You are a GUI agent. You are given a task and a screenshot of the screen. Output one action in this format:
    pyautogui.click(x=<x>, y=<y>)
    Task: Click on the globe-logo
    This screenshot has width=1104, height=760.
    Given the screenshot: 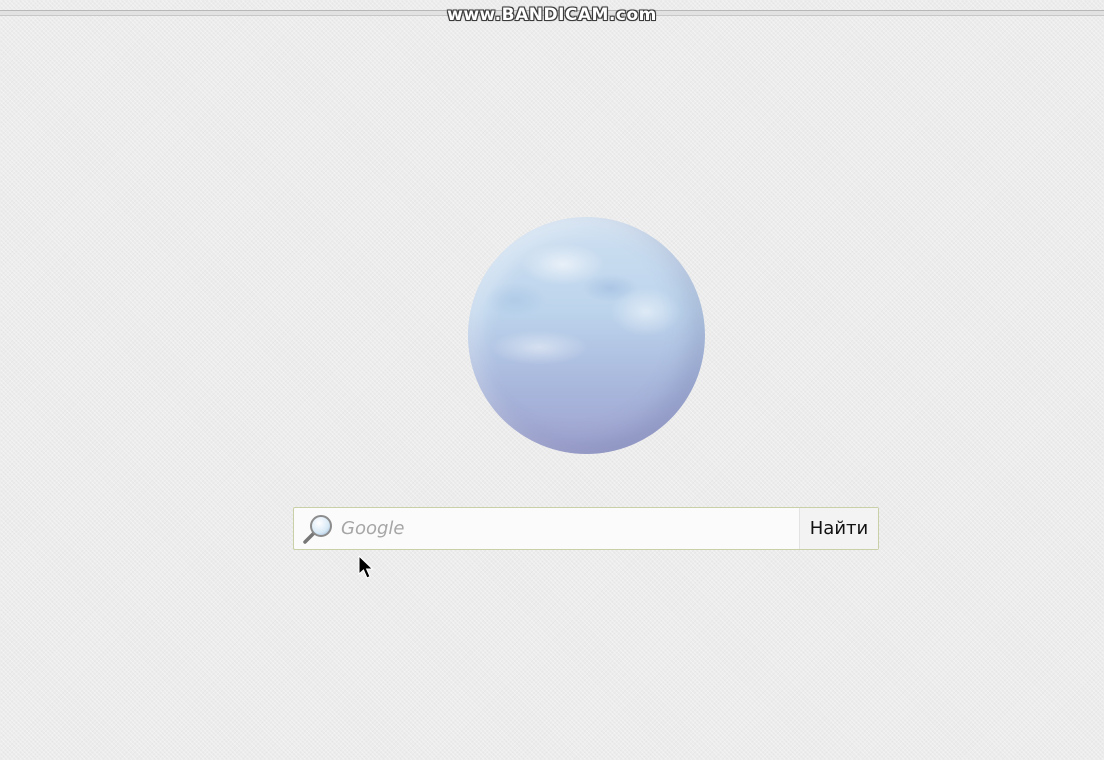 What is the action you would take?
    pyautogui.click(x=586, y=335)
    